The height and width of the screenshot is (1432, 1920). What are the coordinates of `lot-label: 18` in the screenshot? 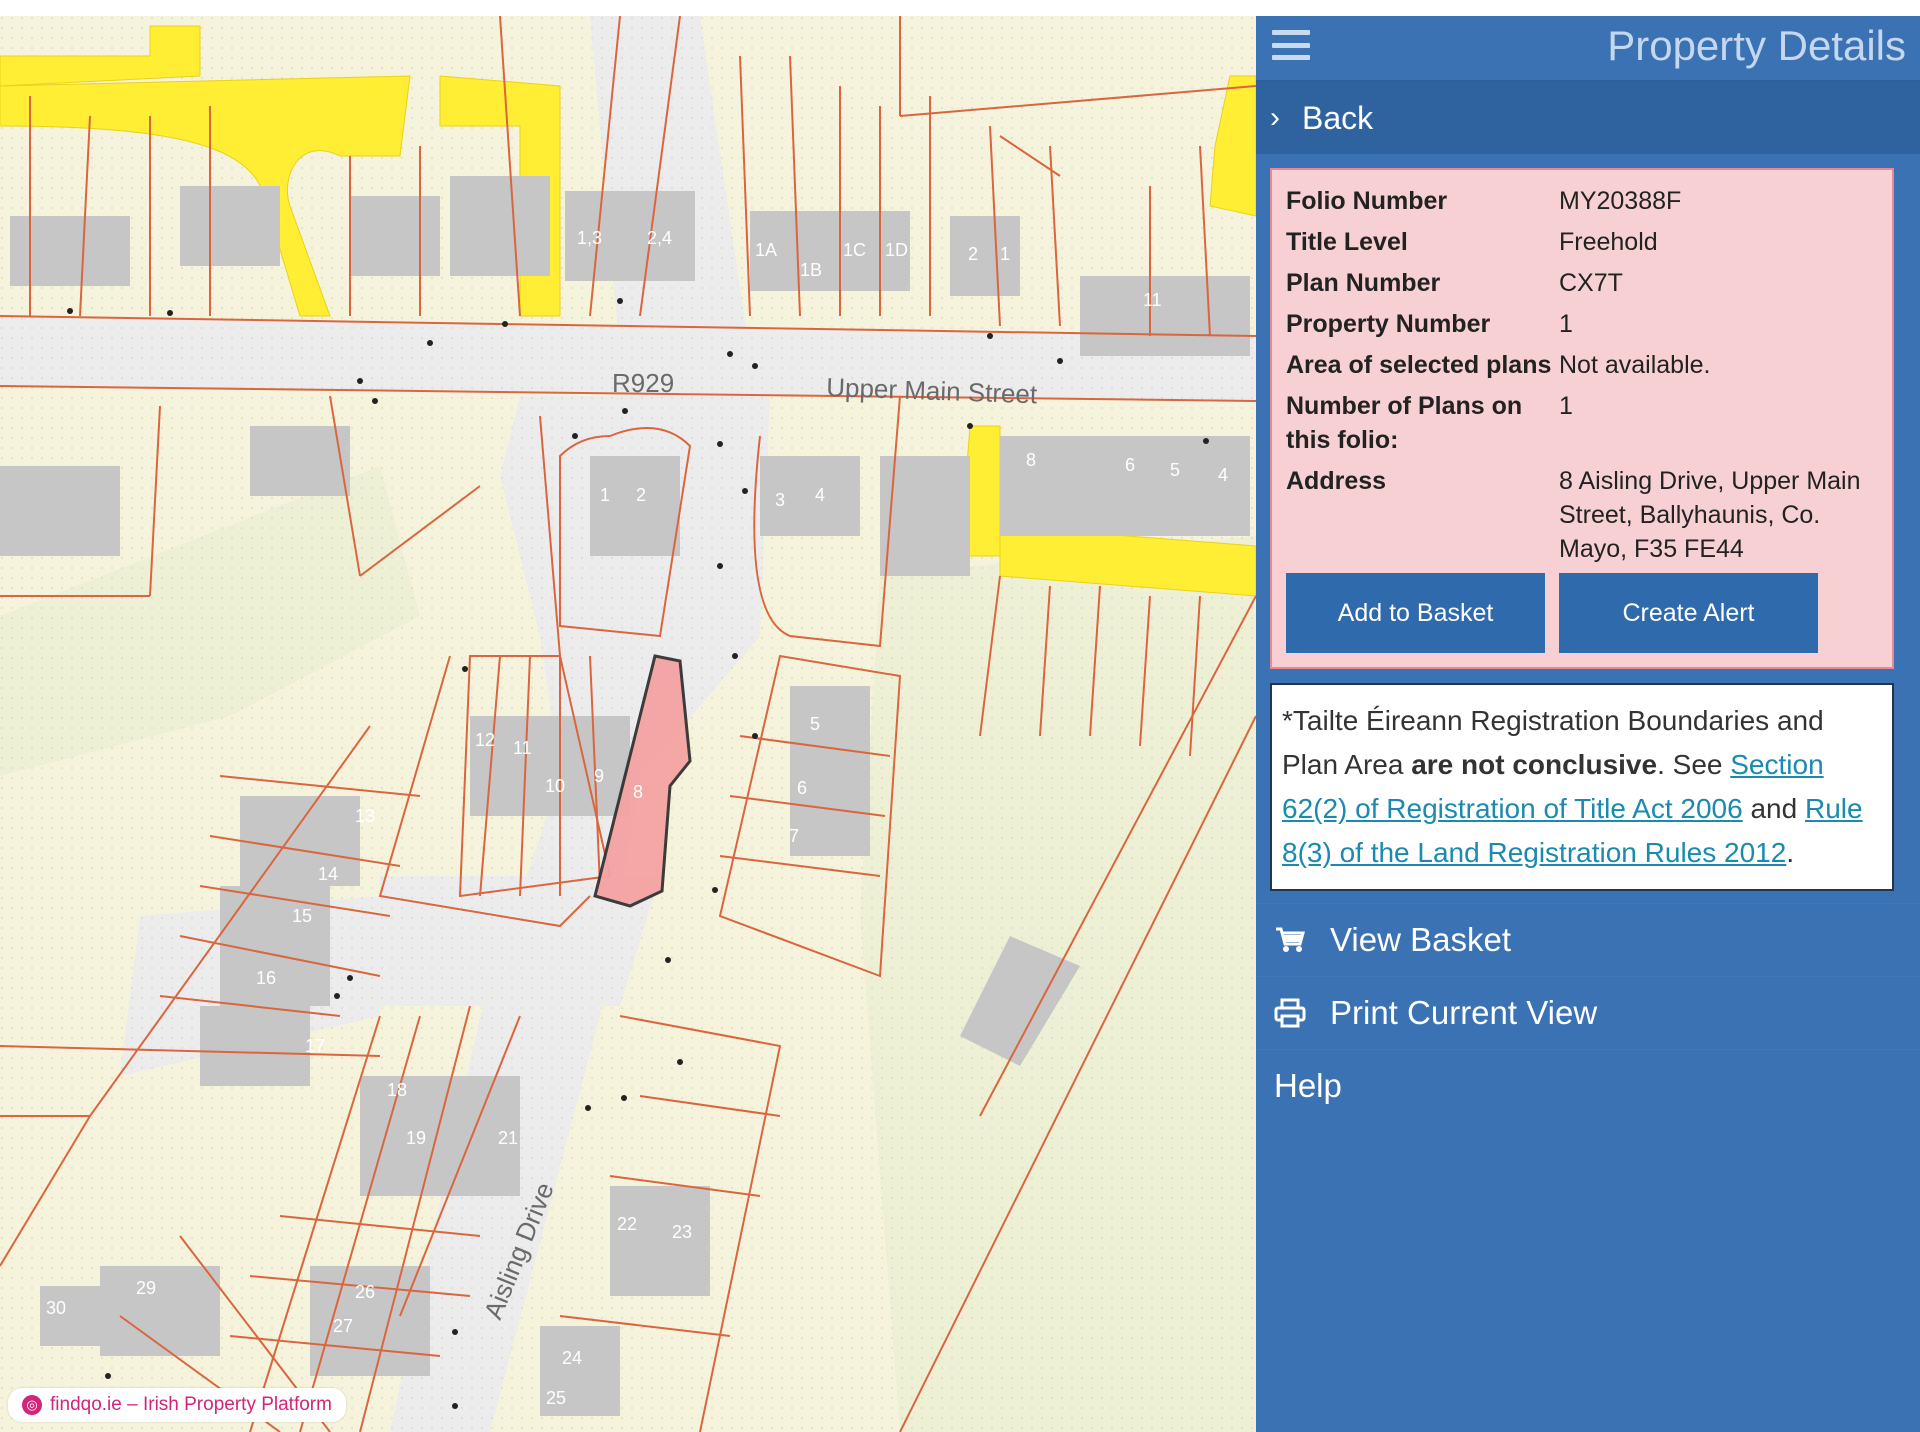 It's located at (397, 1090).